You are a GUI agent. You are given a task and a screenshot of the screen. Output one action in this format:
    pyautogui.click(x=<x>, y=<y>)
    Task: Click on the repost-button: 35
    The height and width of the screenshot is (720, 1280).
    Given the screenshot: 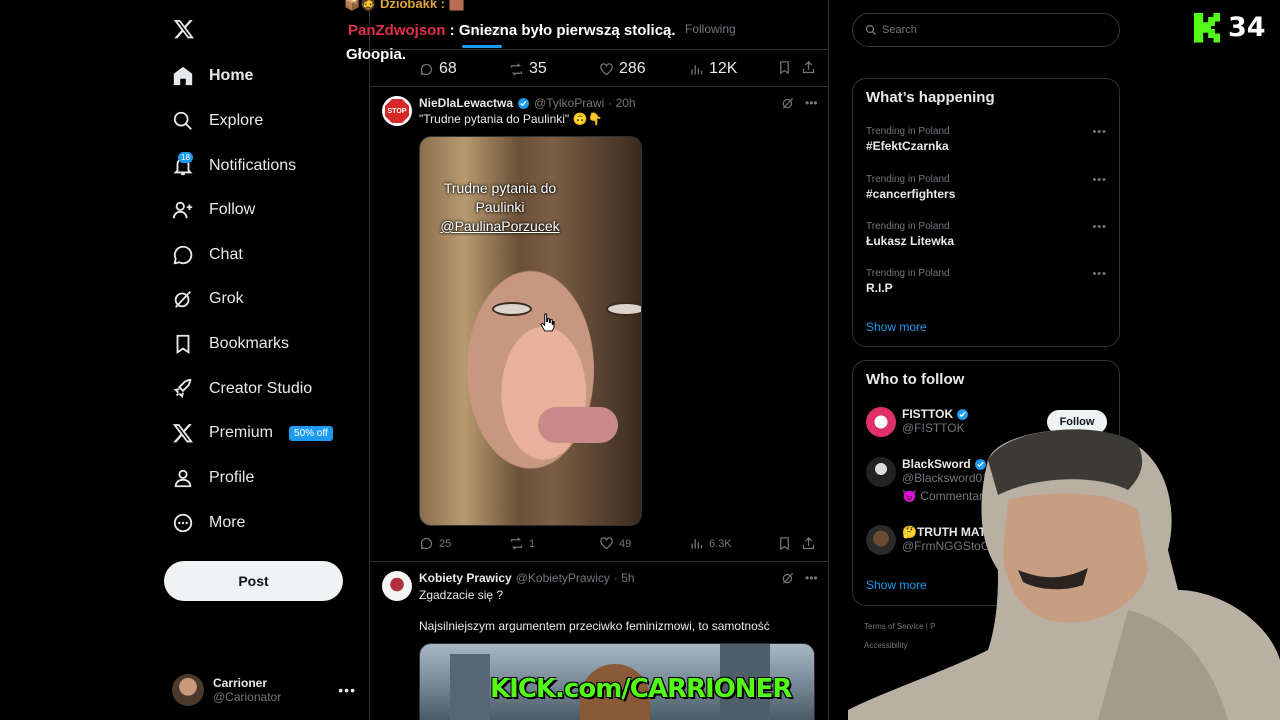 What is the action you would take?
    pyautogui.click(x=528, y=69)
    